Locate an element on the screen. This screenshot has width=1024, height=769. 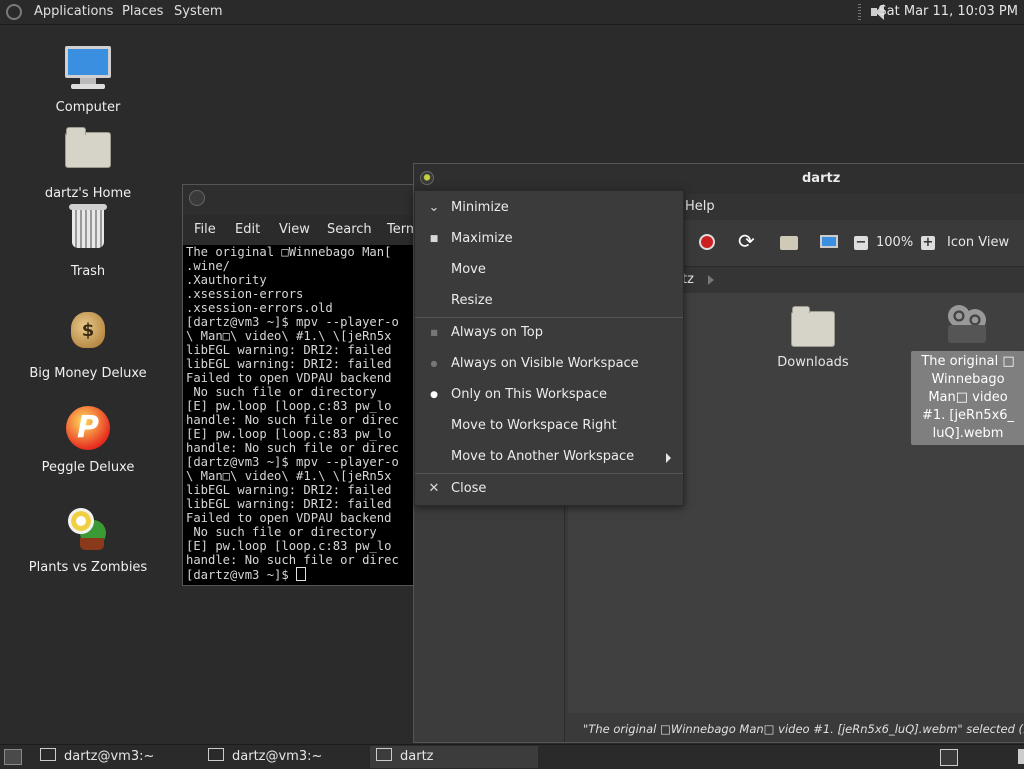
menu-item-label: Minimize is located at coordinates (480, 207).